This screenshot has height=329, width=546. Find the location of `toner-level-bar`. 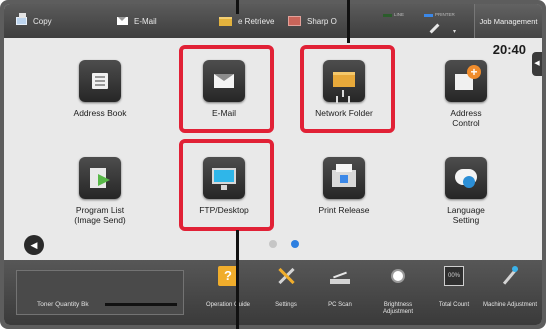

toner-level-bar is located at coordinates (141, 304).